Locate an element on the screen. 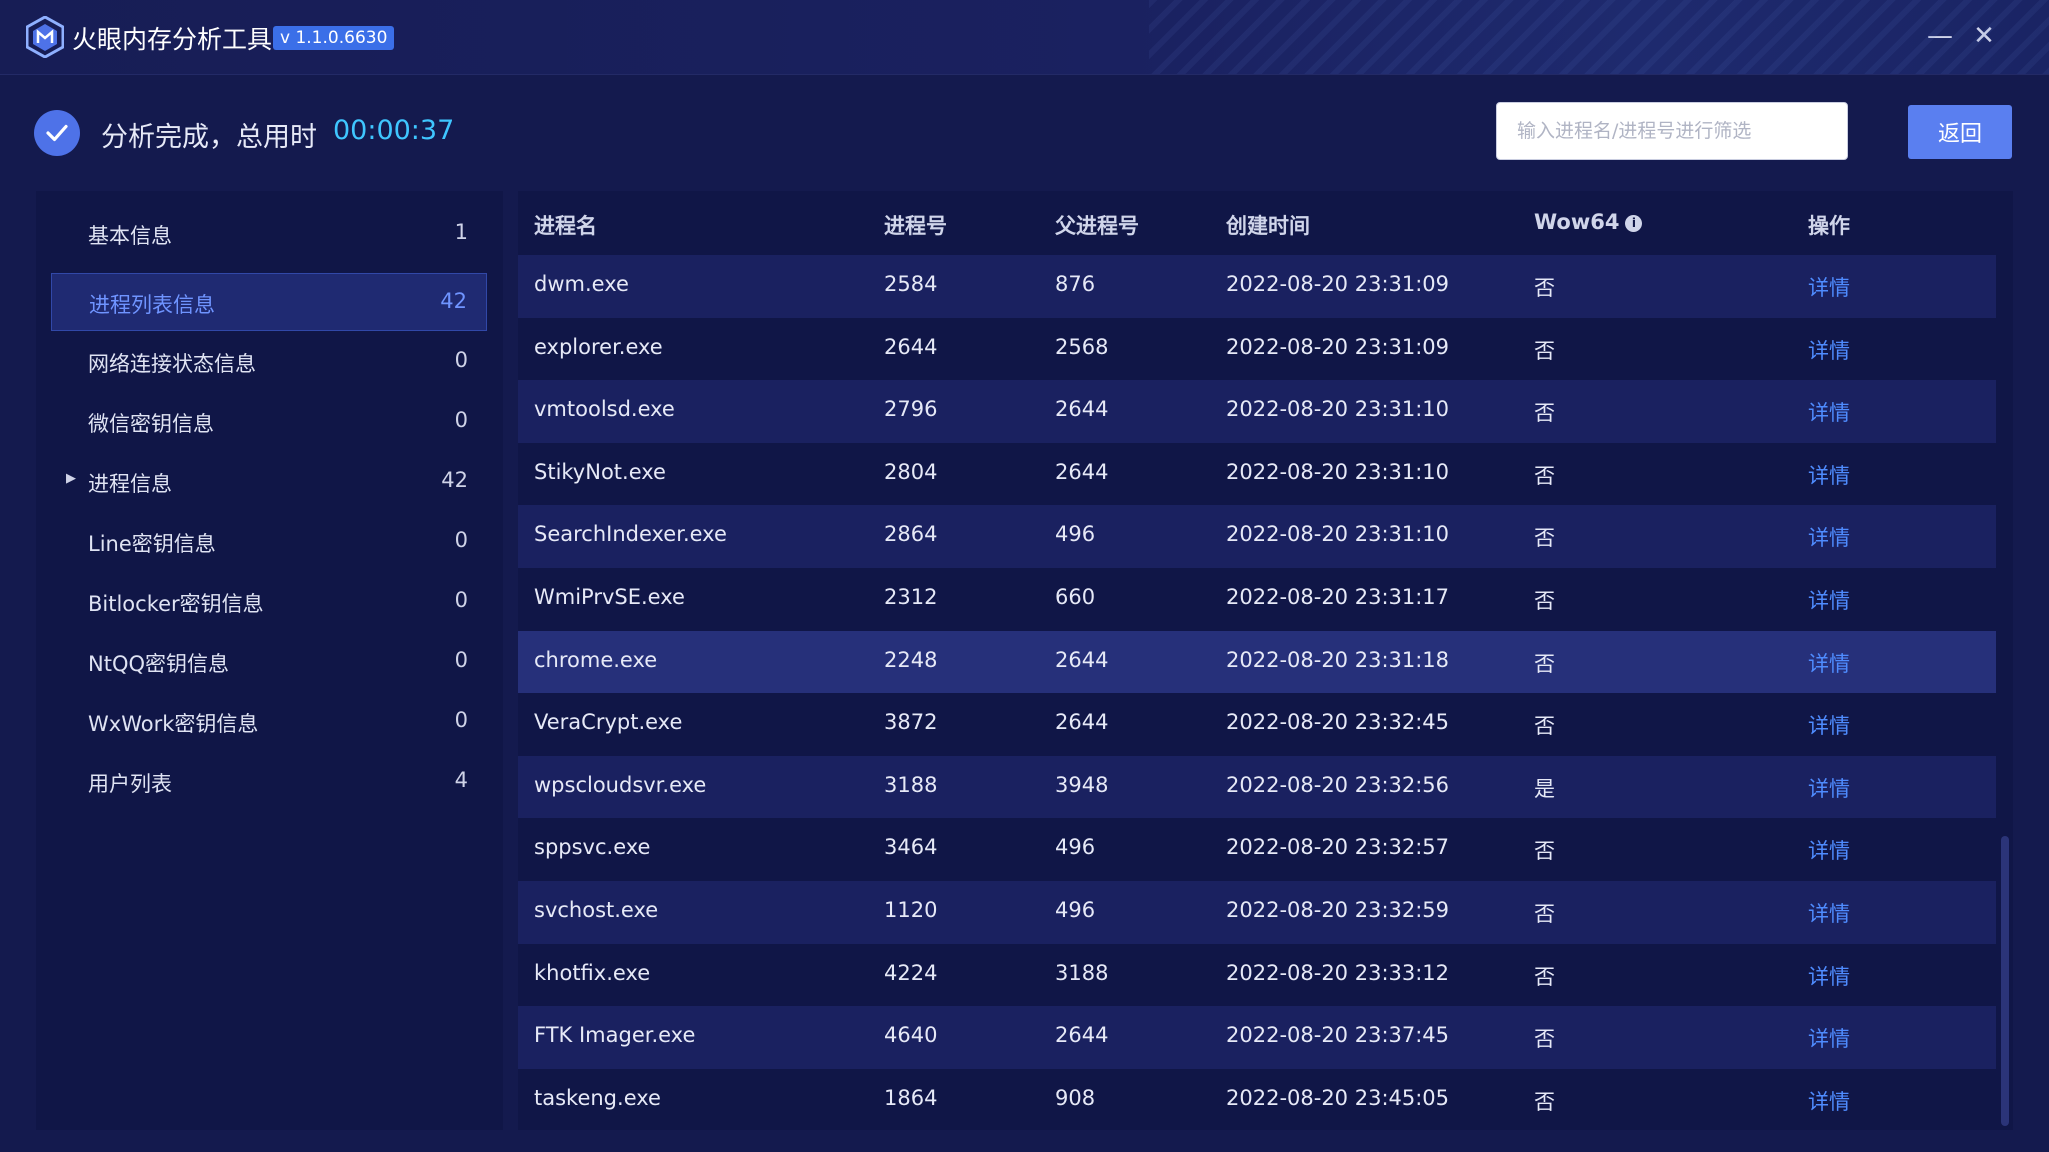 This screenshot has height=1152, width=2049. check-circle-icon is located at coordinates (57, 133).